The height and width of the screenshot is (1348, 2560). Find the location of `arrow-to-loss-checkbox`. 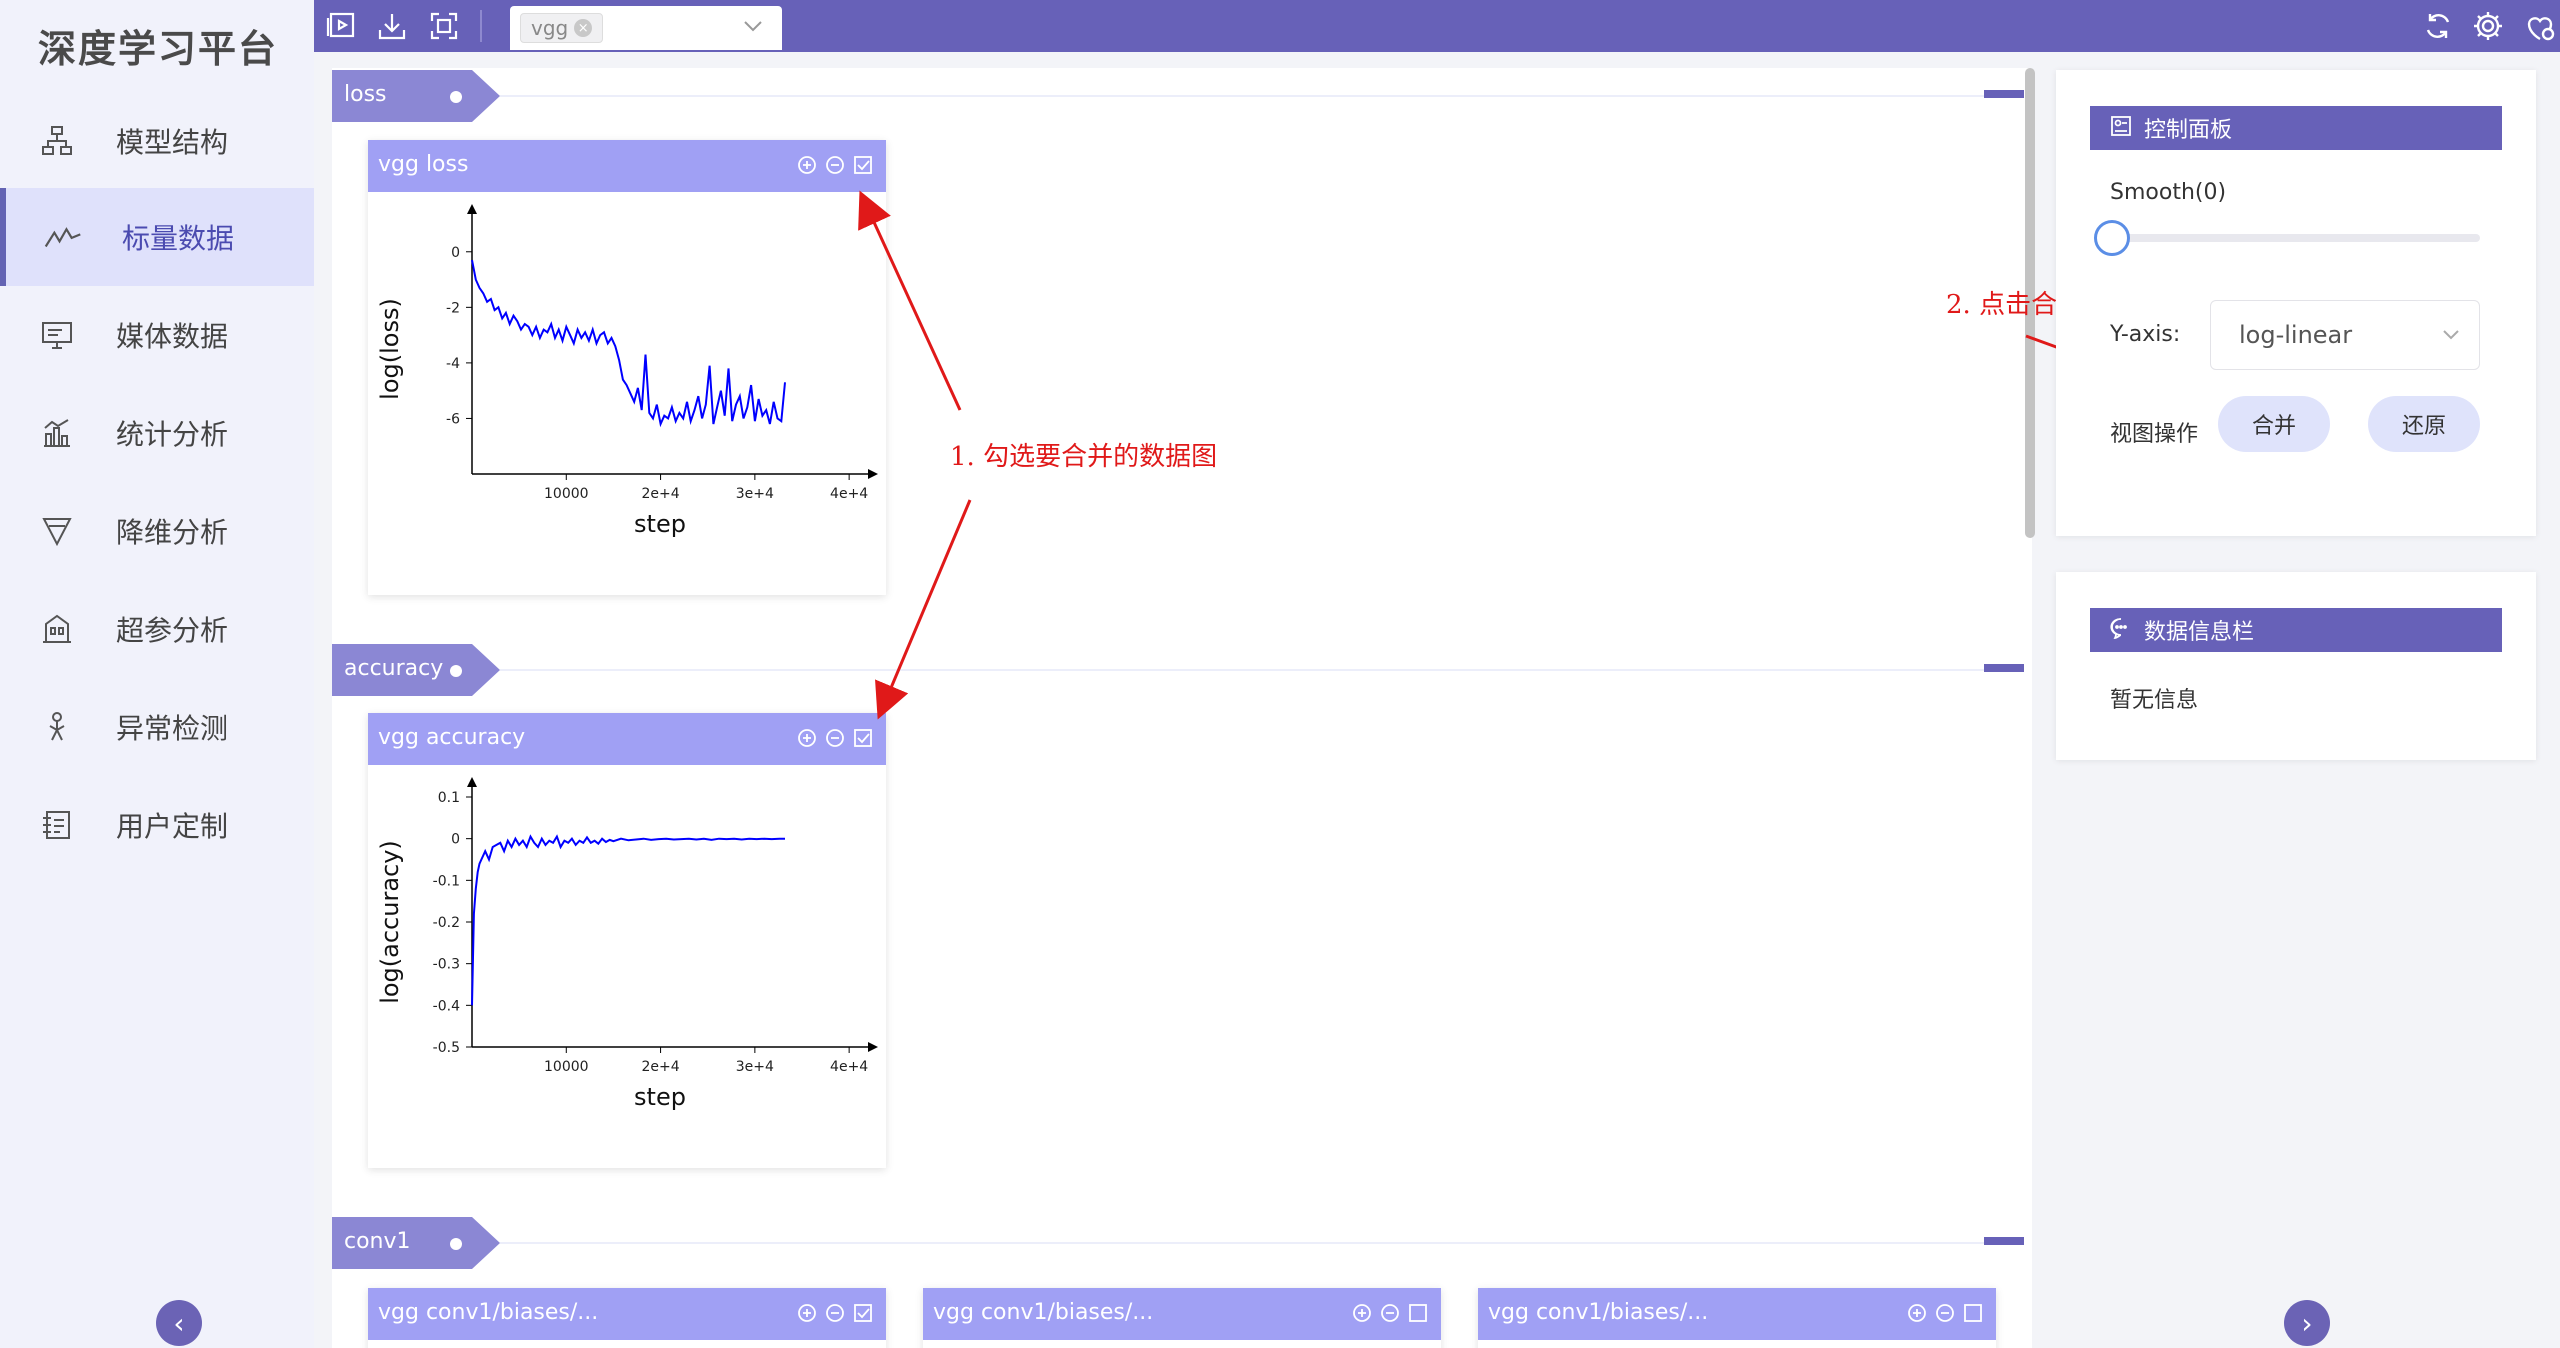

arrow-to-loss-checkbox is located at coordinates (910, 300).